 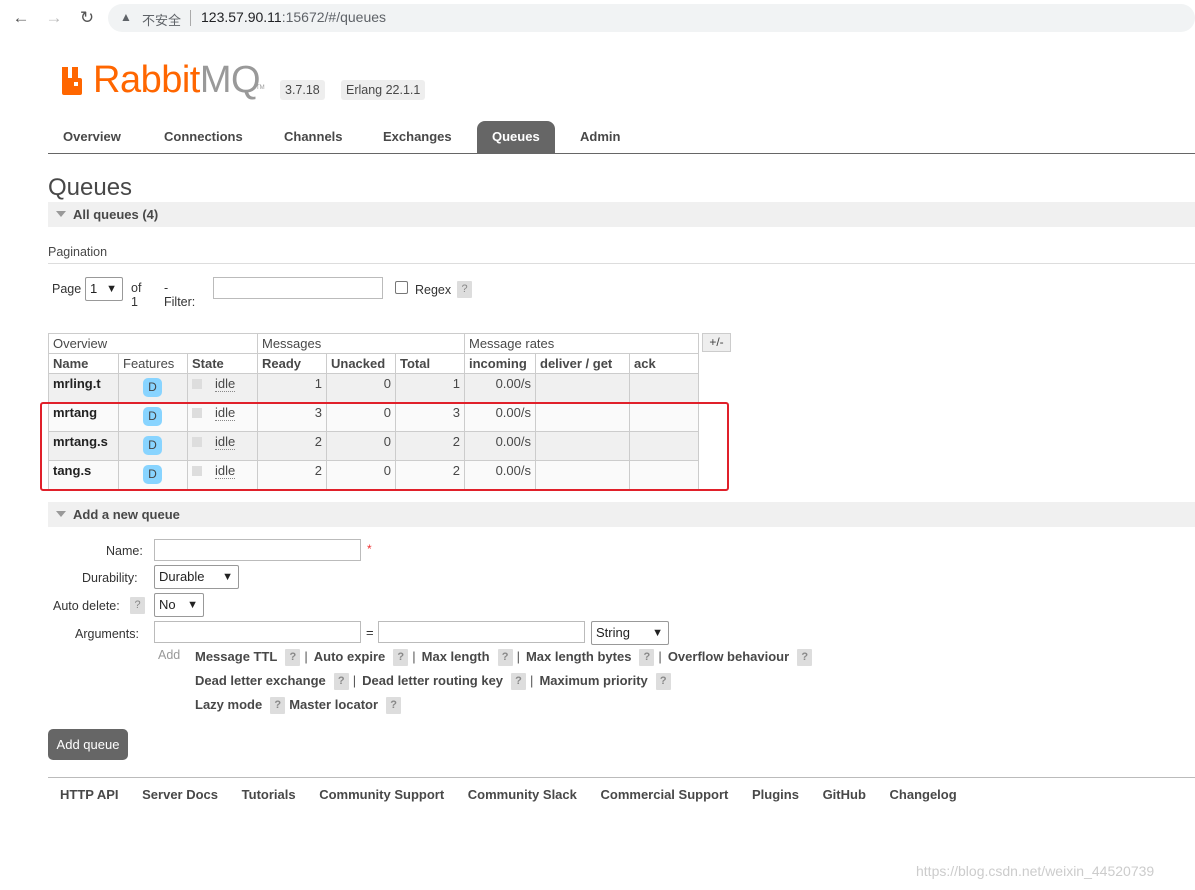 What do you see at coordinates (456, 656) in the screenshot?
I see `shortcut-max-length: Max length` at bounding box center [456, 656].